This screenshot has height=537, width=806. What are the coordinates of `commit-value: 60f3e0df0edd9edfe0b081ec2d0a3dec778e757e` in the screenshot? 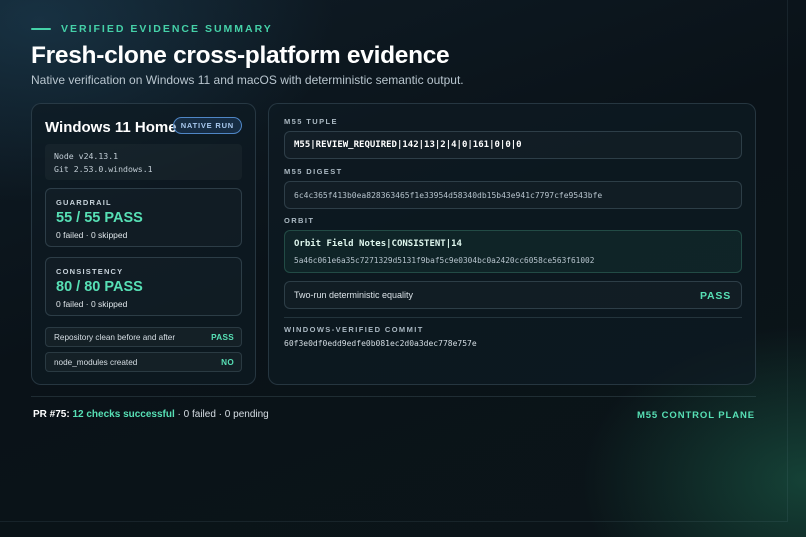 It's located at (380, 343).